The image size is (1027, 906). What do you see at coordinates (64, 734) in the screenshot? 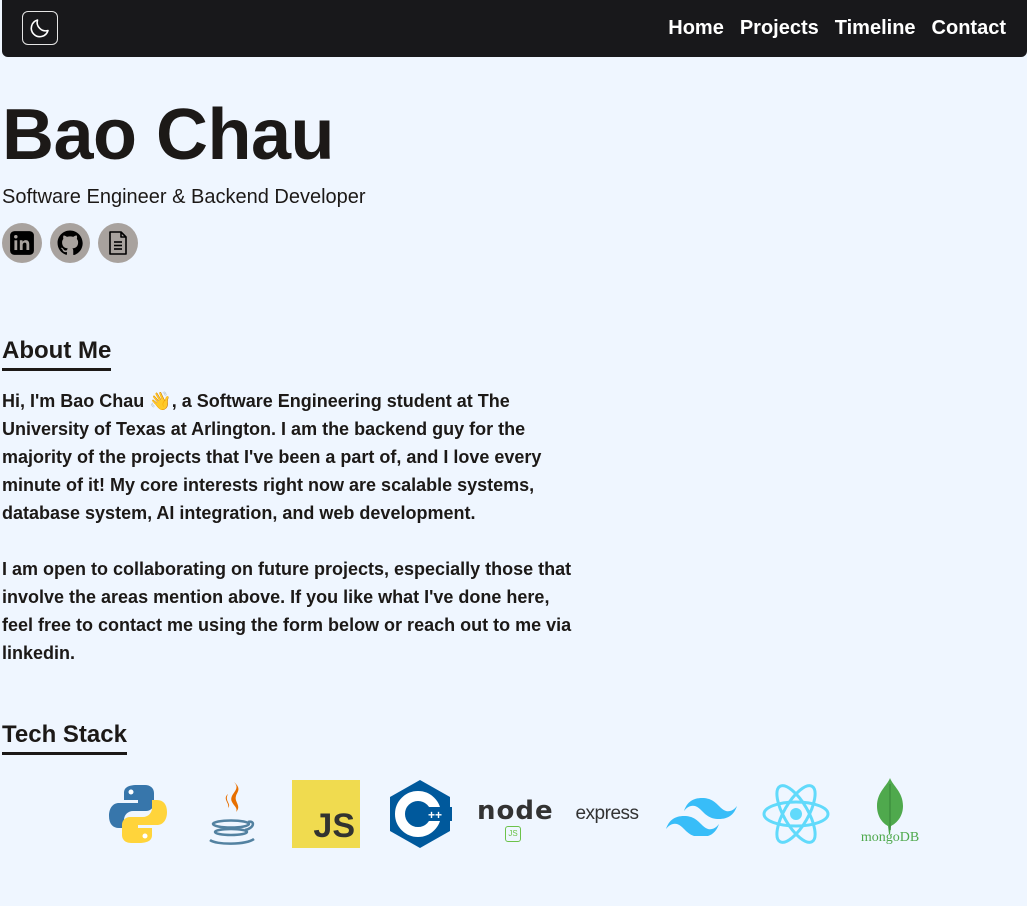
I see `tech-heading-text: Tech Stack` at bounding box center [64, 734].